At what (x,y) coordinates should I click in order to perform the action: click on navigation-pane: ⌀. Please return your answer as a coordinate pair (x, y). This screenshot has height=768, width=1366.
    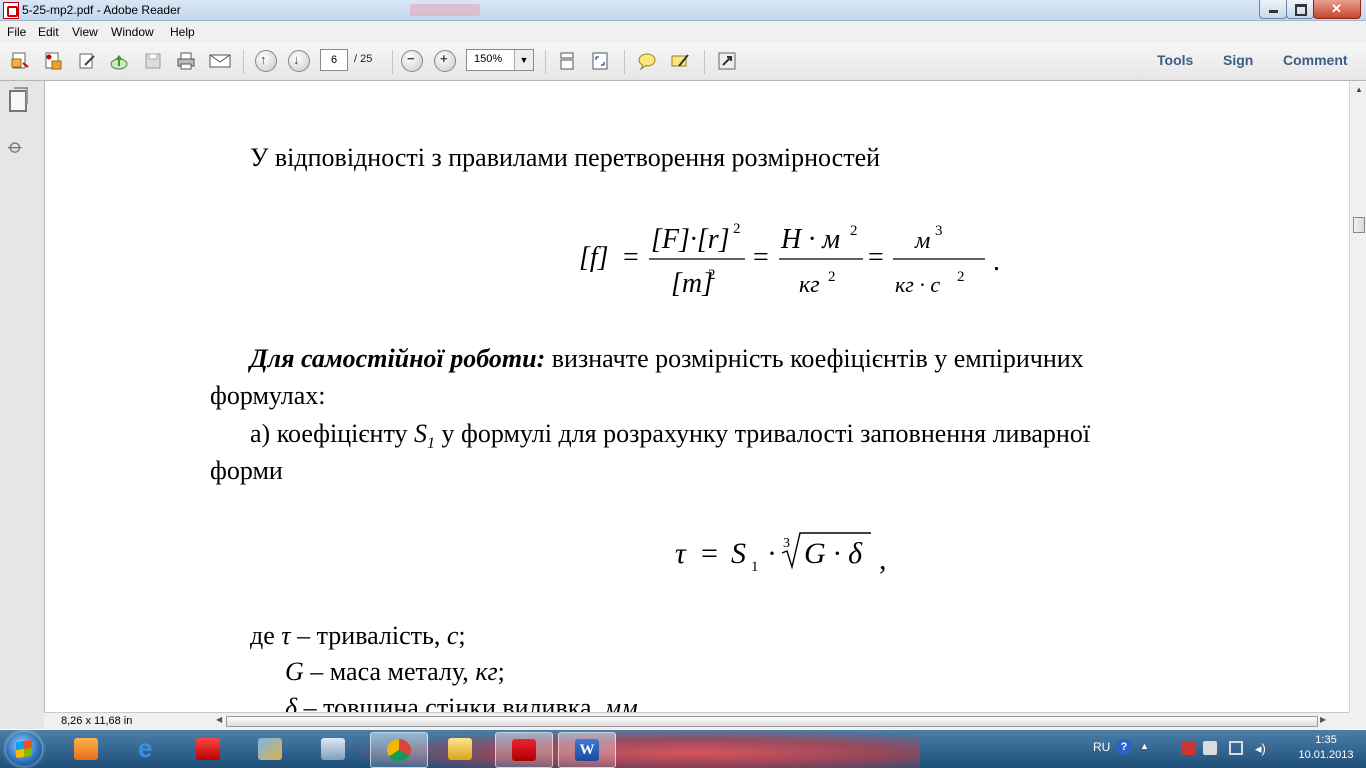
    Looking at the image, I should click on (22, 405).